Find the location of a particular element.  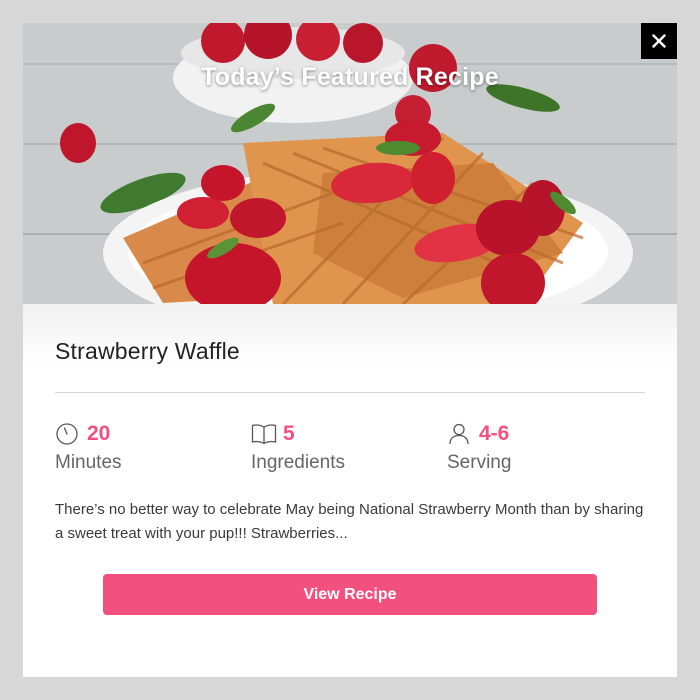

recipe-title: Strawberry Waffle is located at coordinates (147, 351).